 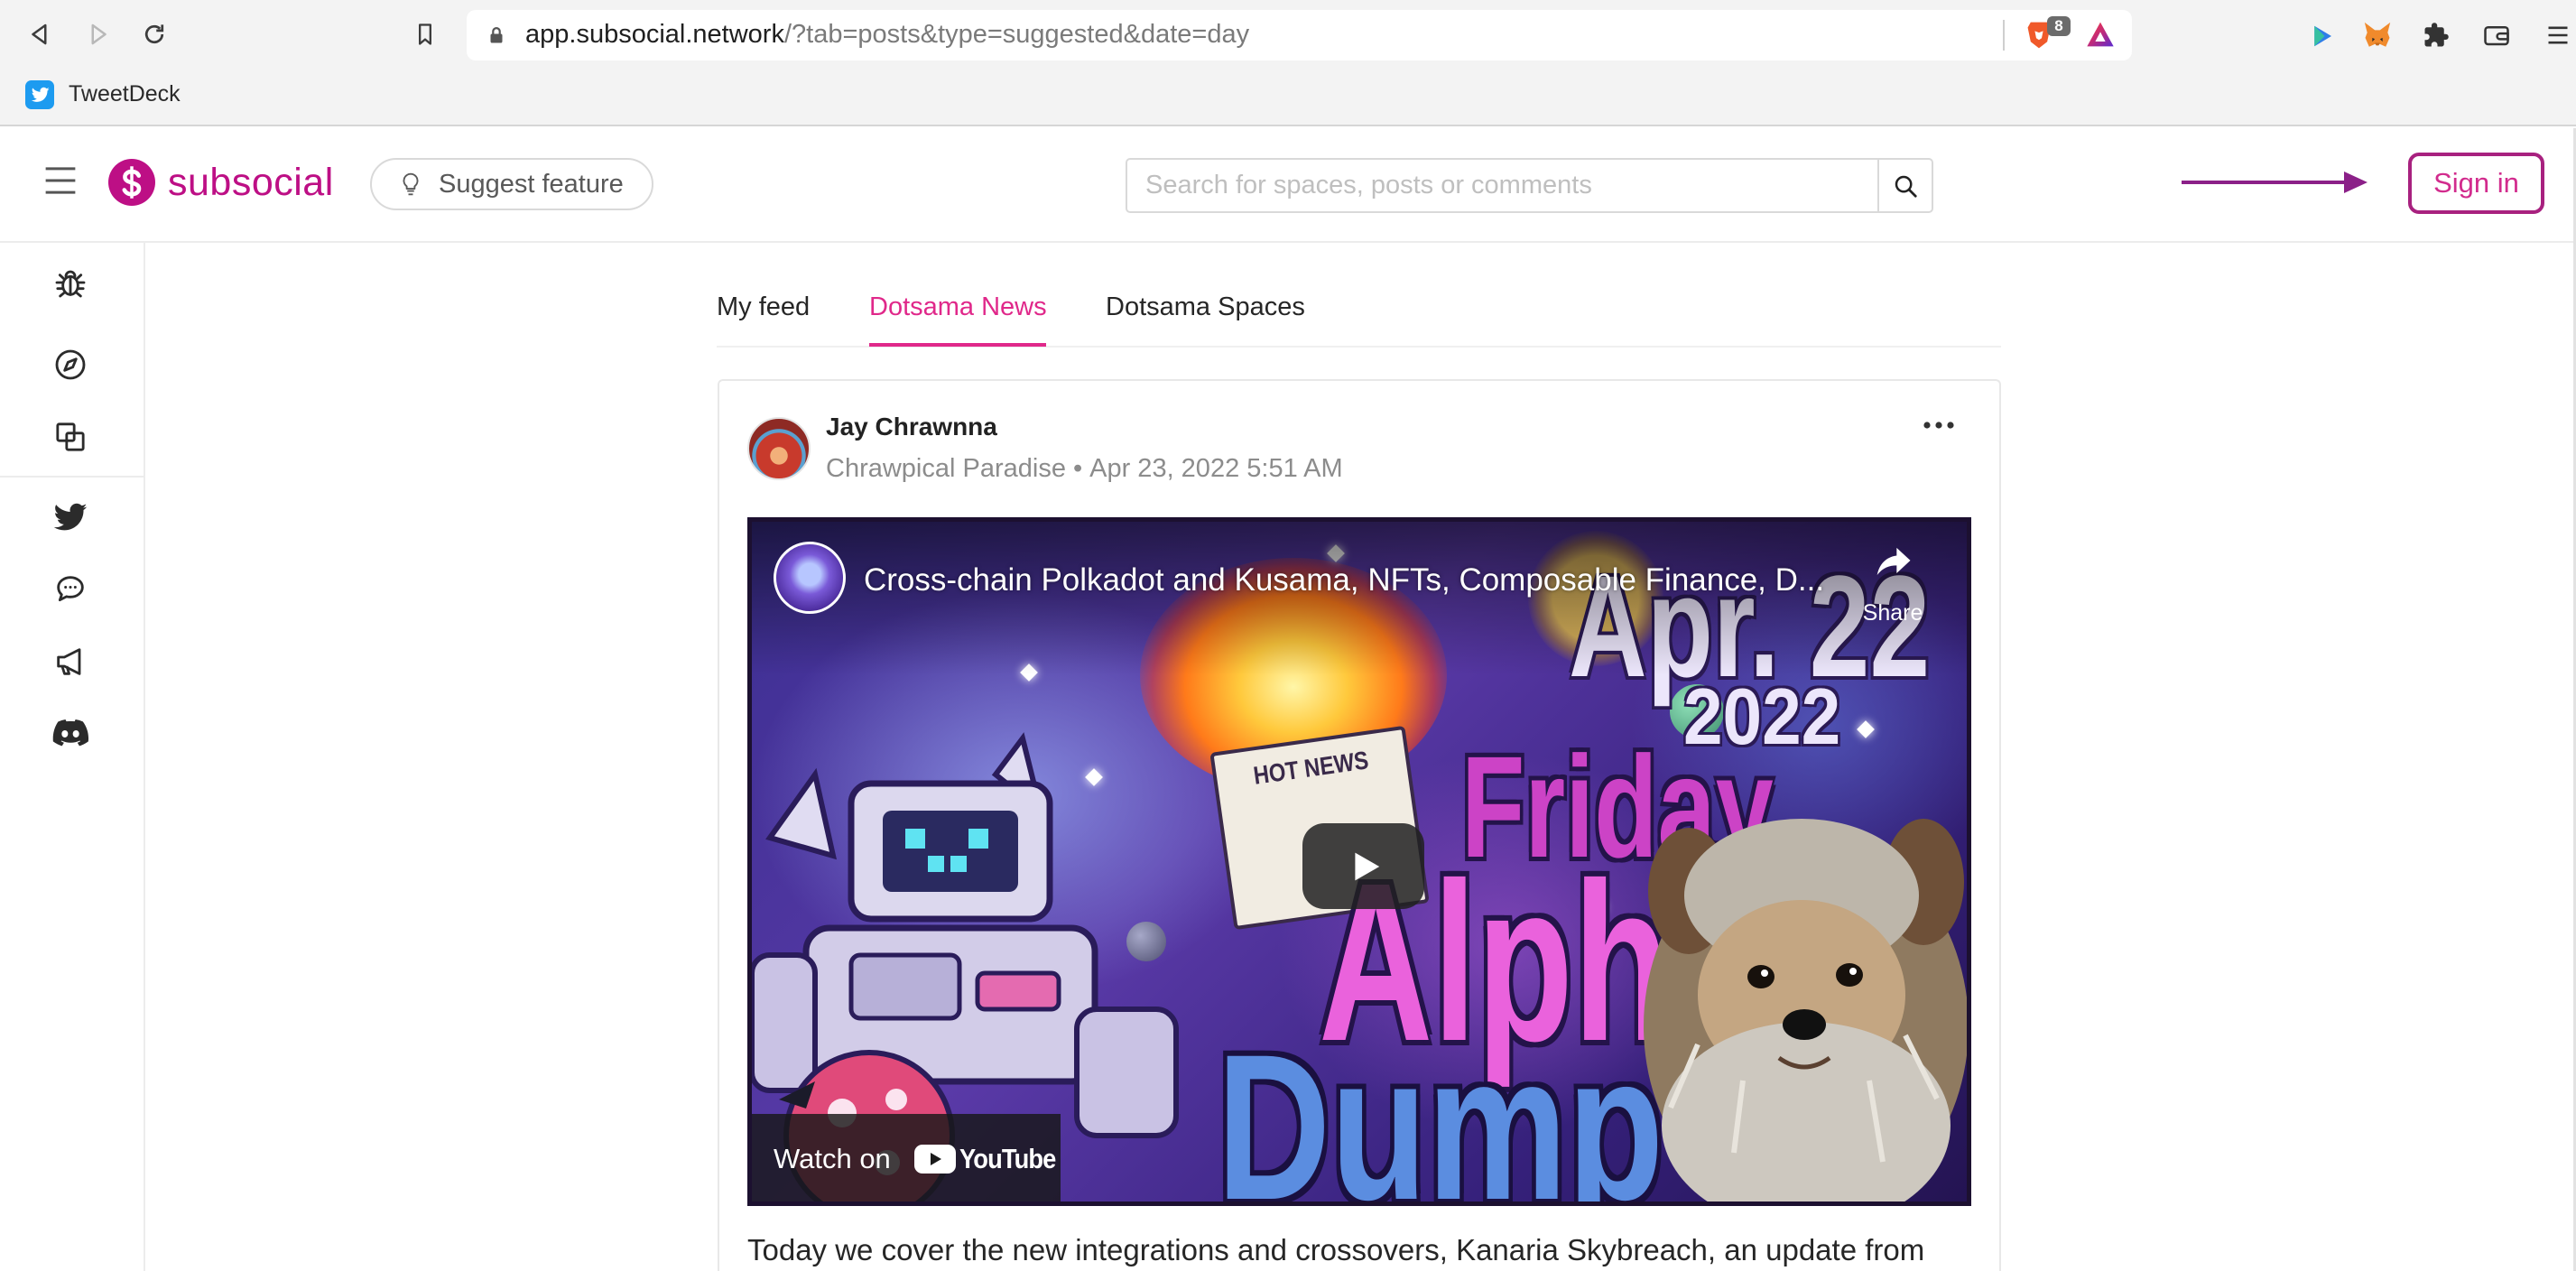 I want to click on menu-icon, so click(x=2558, y=35).